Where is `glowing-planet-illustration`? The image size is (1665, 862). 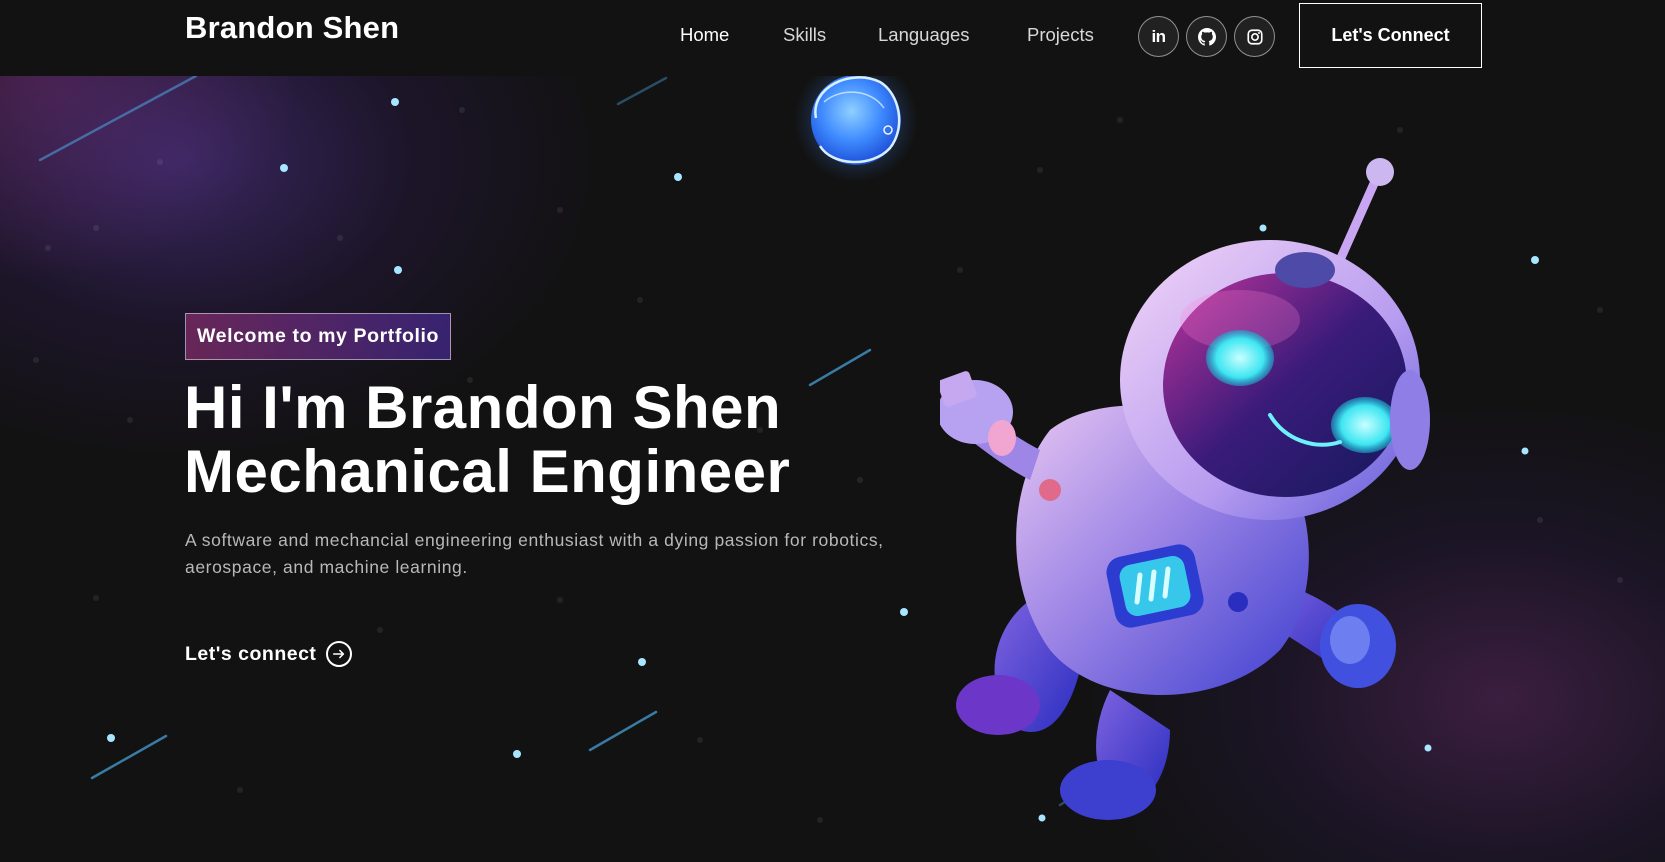
glowing-planet-illustration is located at coordinates (856, 120).